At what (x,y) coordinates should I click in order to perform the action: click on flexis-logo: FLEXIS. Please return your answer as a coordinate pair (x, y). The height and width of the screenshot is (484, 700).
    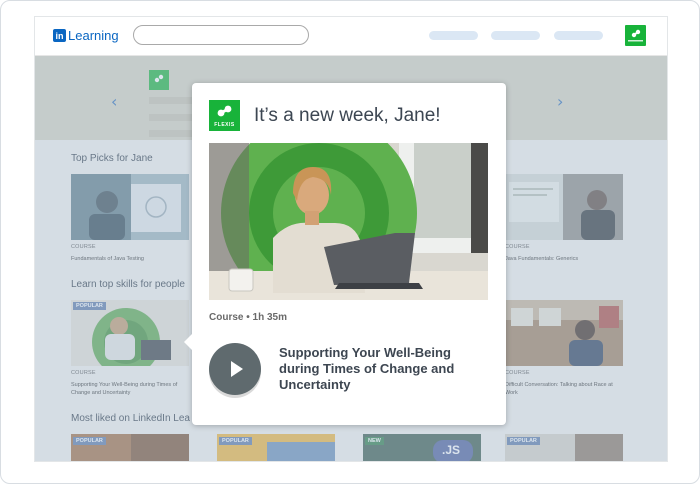
    Looking at the image, I should click on (224, 115).